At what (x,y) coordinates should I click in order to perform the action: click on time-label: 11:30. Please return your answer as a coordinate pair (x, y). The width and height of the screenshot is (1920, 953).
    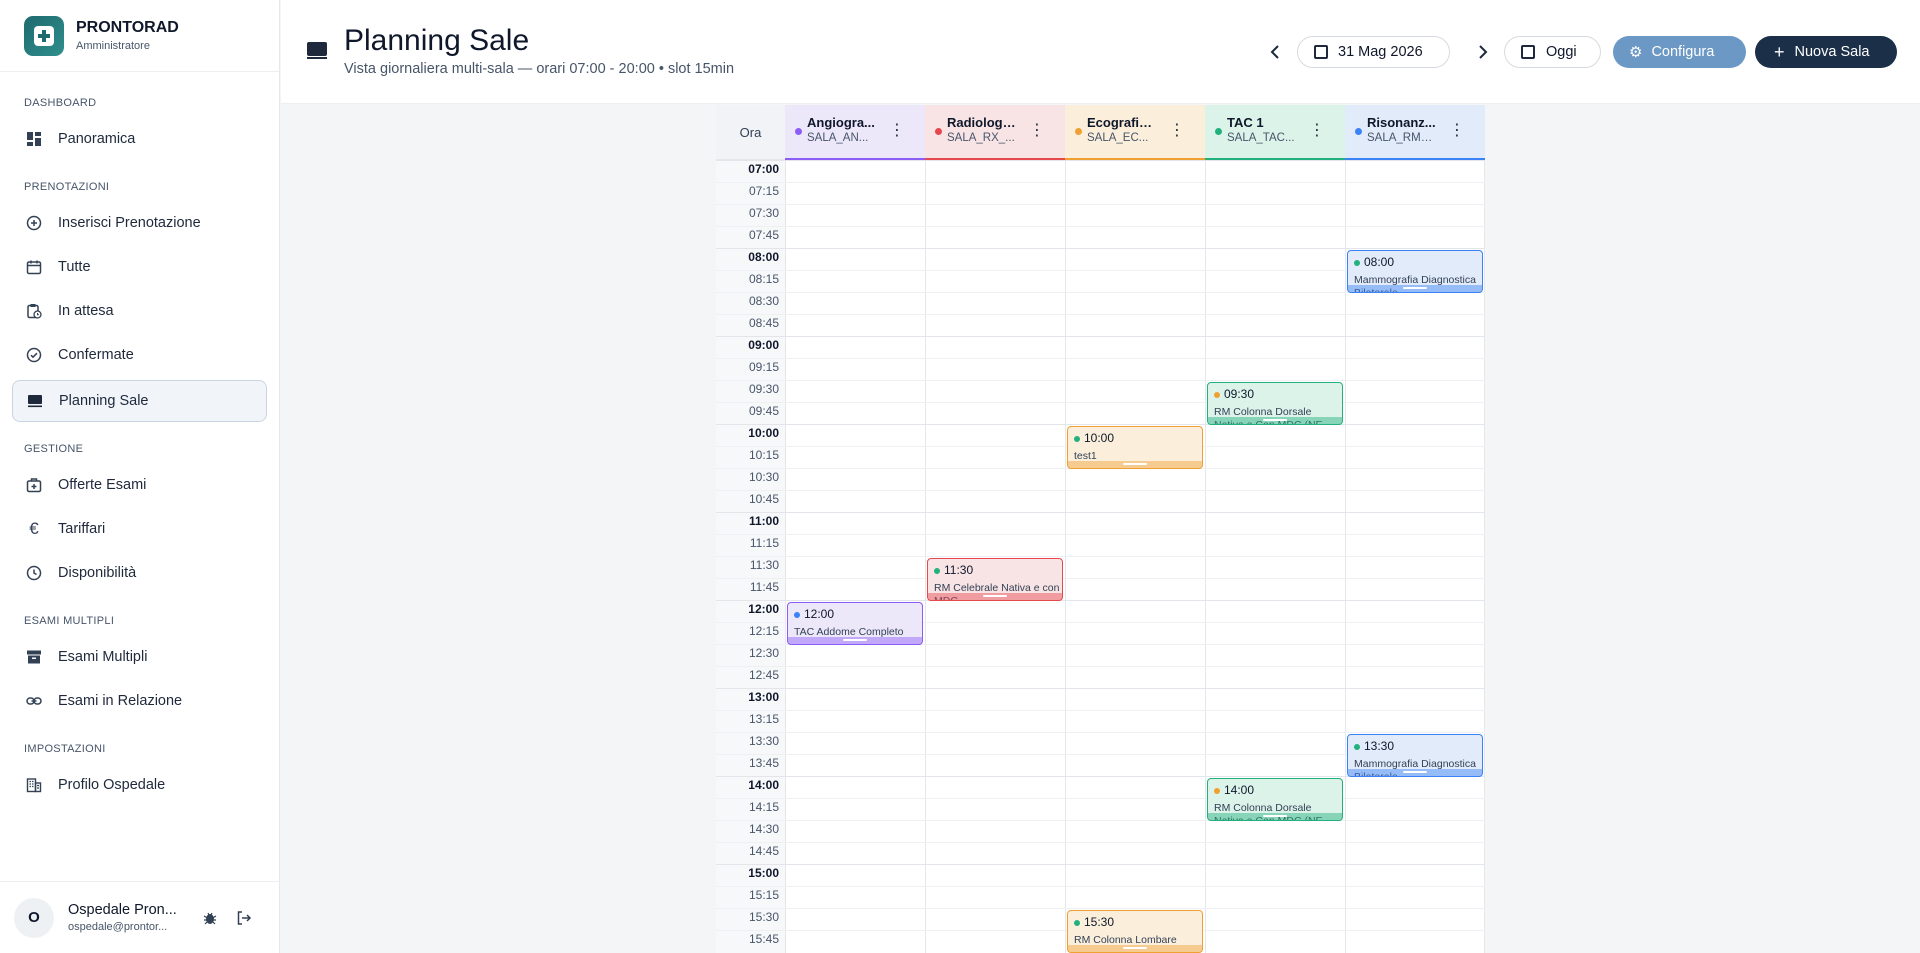
    Looking at the image, I should click on (764, 565).